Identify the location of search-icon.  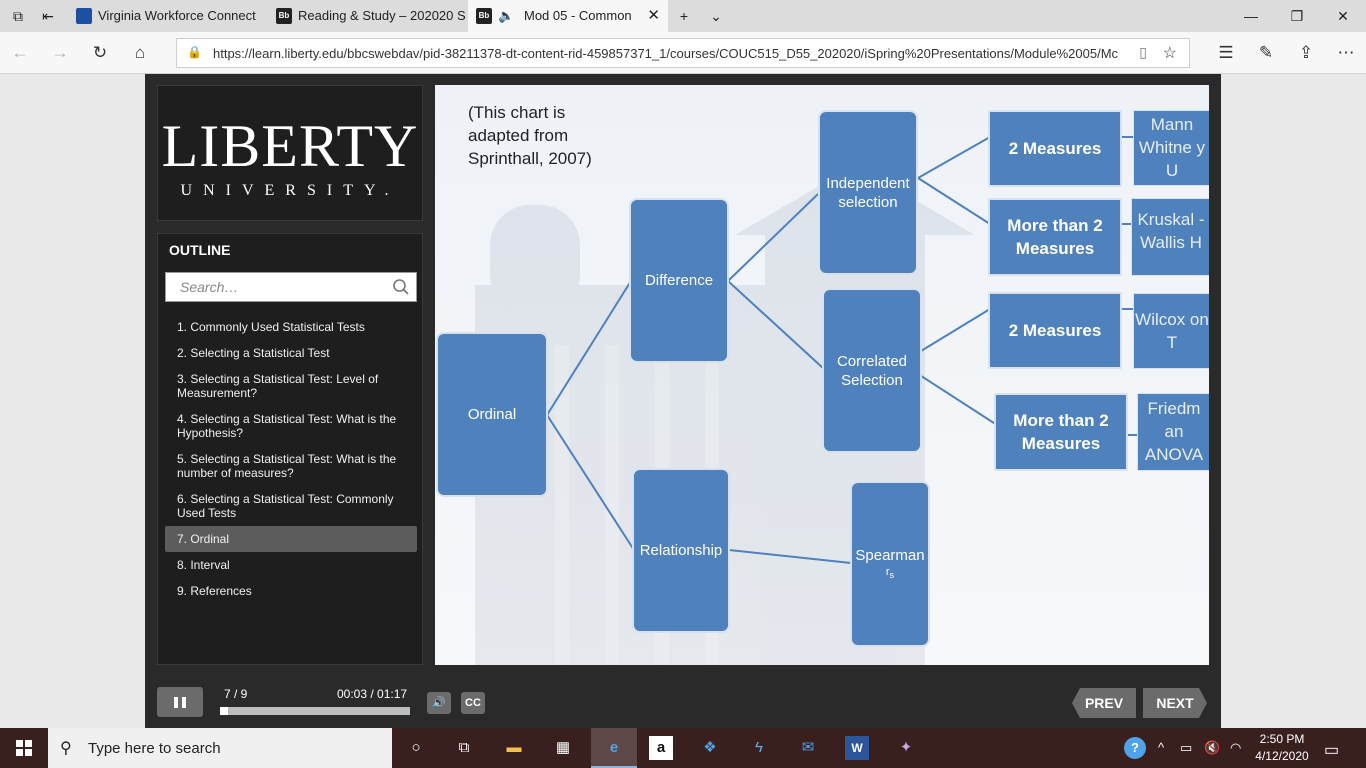
(401, 287).